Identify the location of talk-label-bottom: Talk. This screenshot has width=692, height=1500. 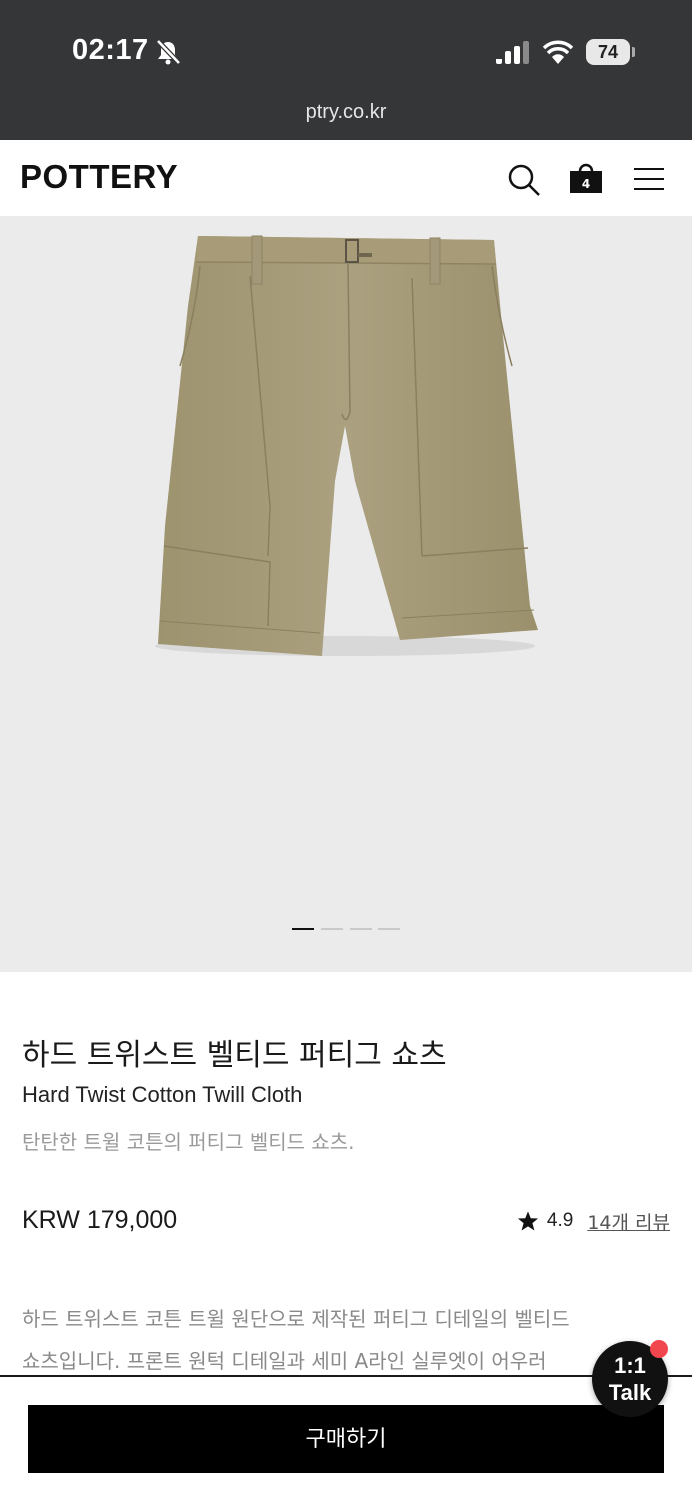
(630, 1392).